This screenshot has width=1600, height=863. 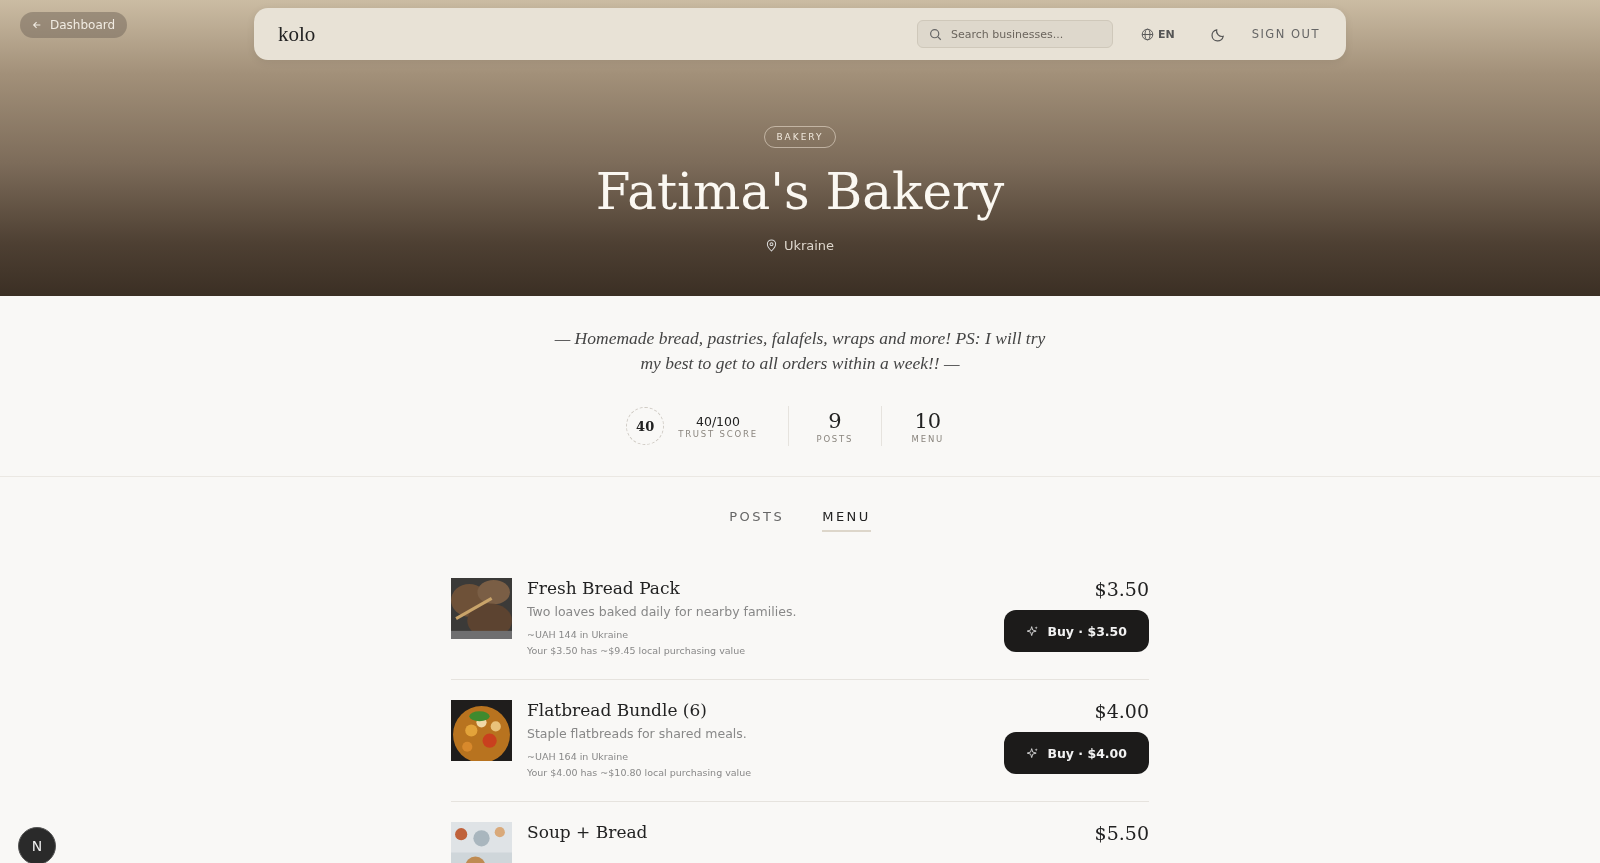 What do you see at coordinates (846, 520) in the screenshot?
I see `tab: MENU` at bounding box center [846, 520].